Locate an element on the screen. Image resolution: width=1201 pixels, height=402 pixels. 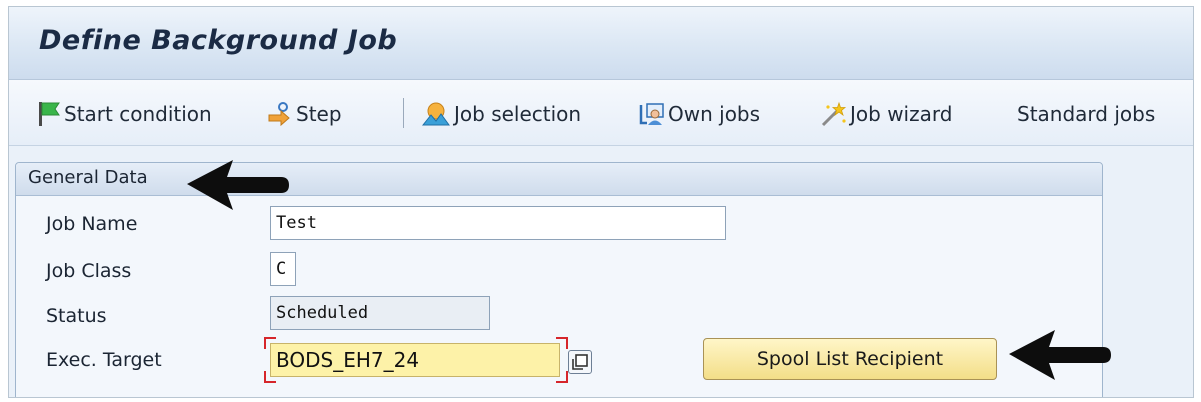
job-name-label: Job Name is located at coordinates (92, 224).